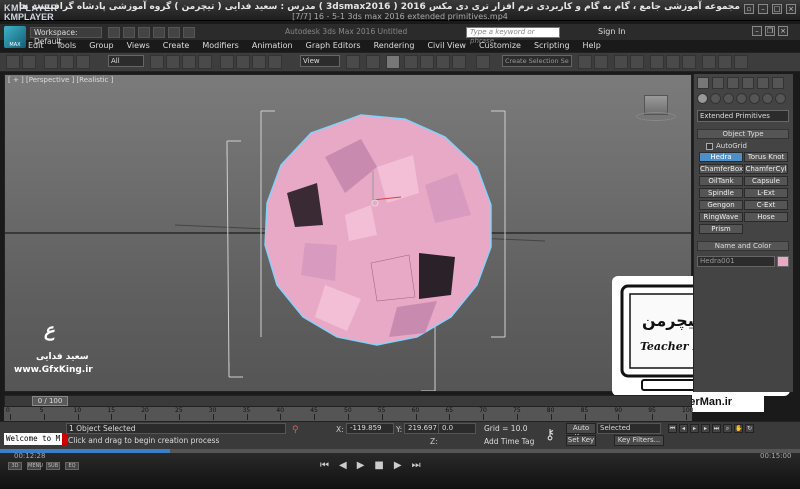  Describe the element at coordinates (749, 9) in the screenshot. I see `pin-icon: ▫` at that location.